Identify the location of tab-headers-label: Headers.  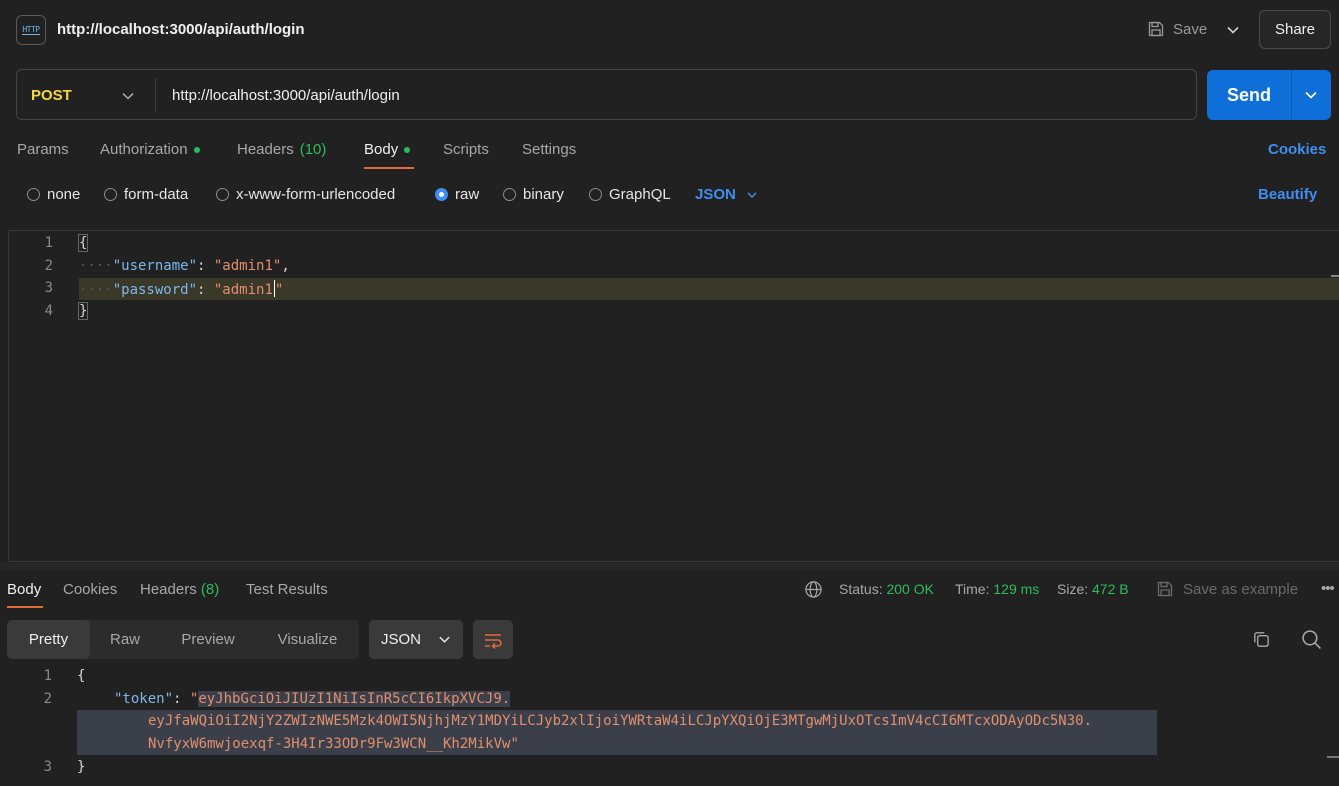
(265, 149).